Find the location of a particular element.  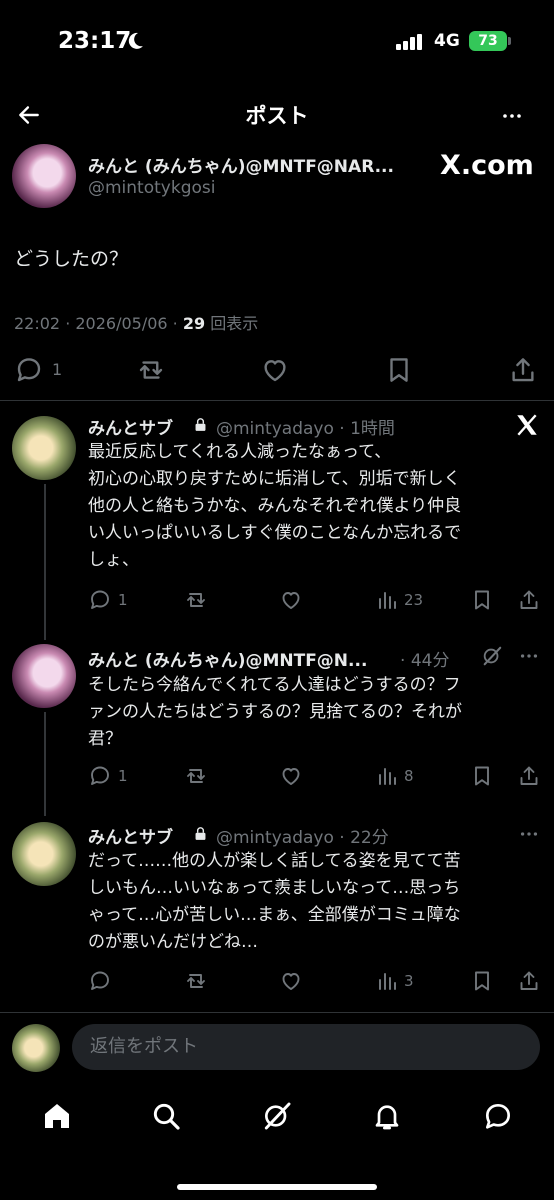

network-type: 4G is located at coordinates (447, 41).